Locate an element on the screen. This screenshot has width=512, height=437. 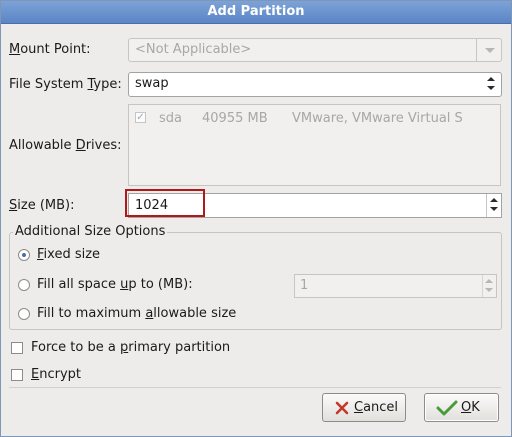
fs-type-value: swap is located at coordinates (152, 83).